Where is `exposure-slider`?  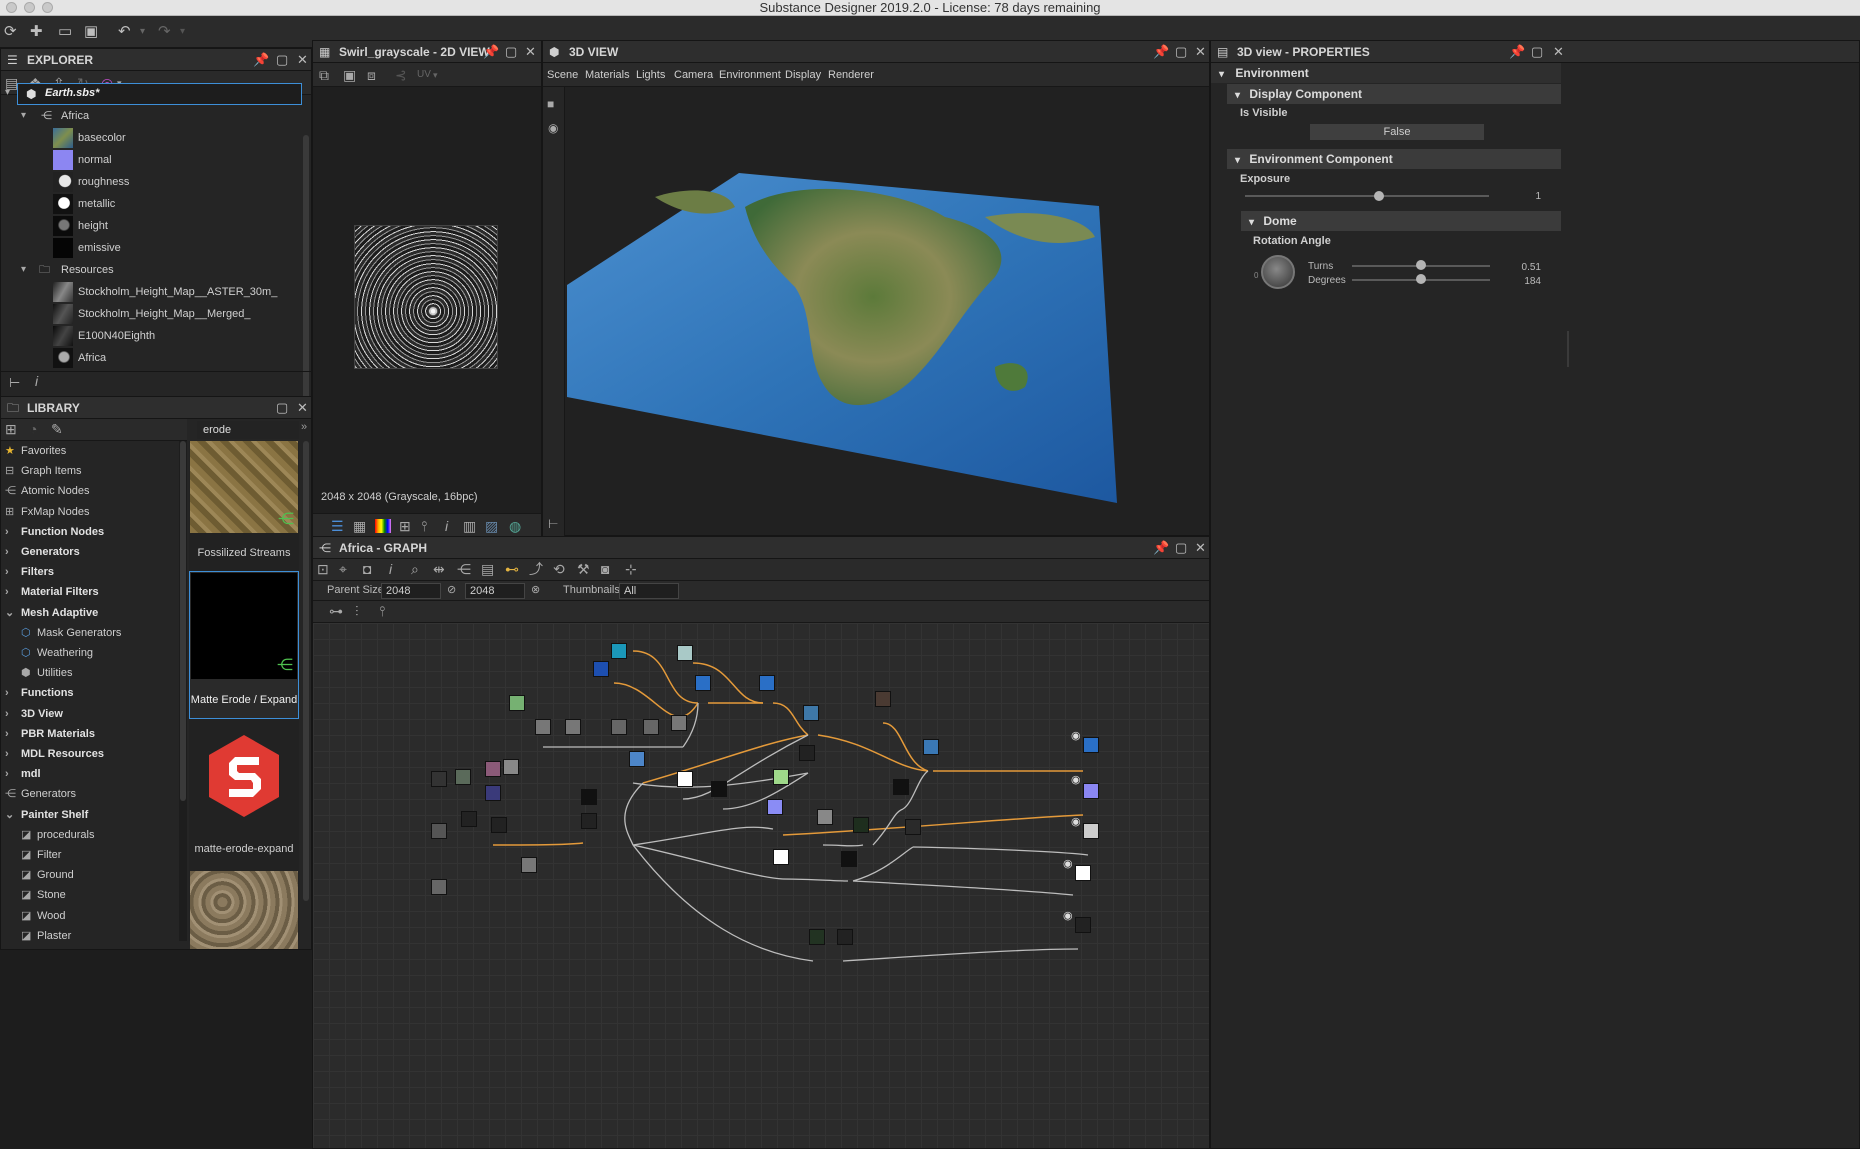 exposure-slider is located at coordinates (1367, 196).